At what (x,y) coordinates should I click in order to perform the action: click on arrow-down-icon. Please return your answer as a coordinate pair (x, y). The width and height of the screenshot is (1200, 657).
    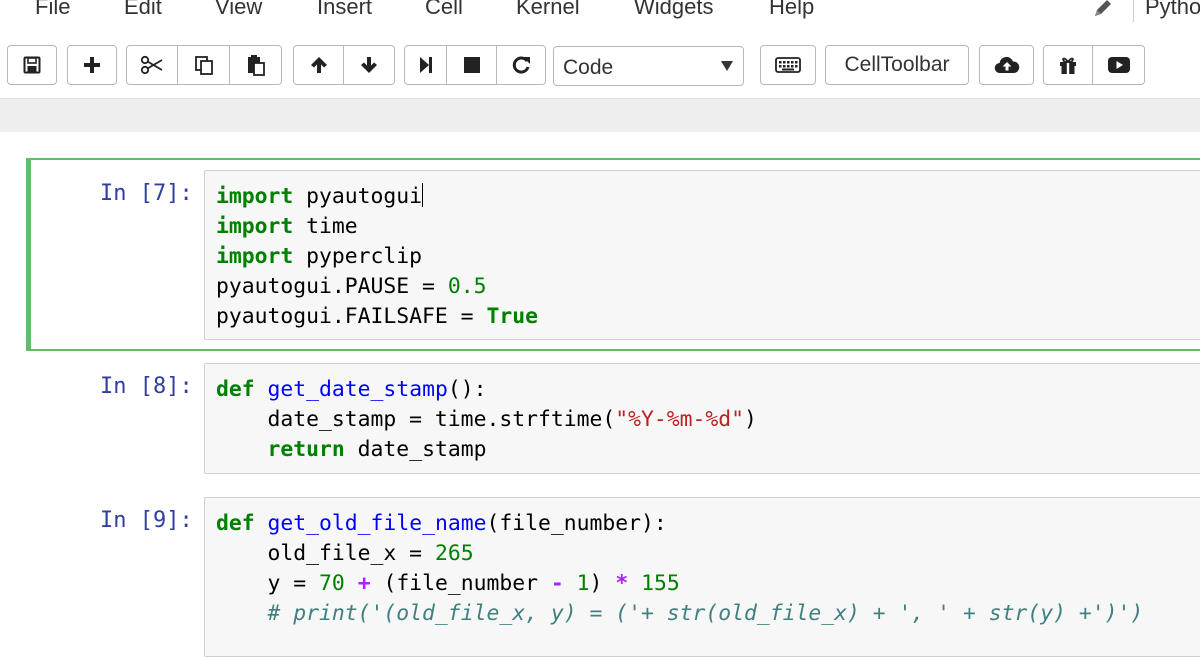
    Looking at the image, I should click on (369, 65).